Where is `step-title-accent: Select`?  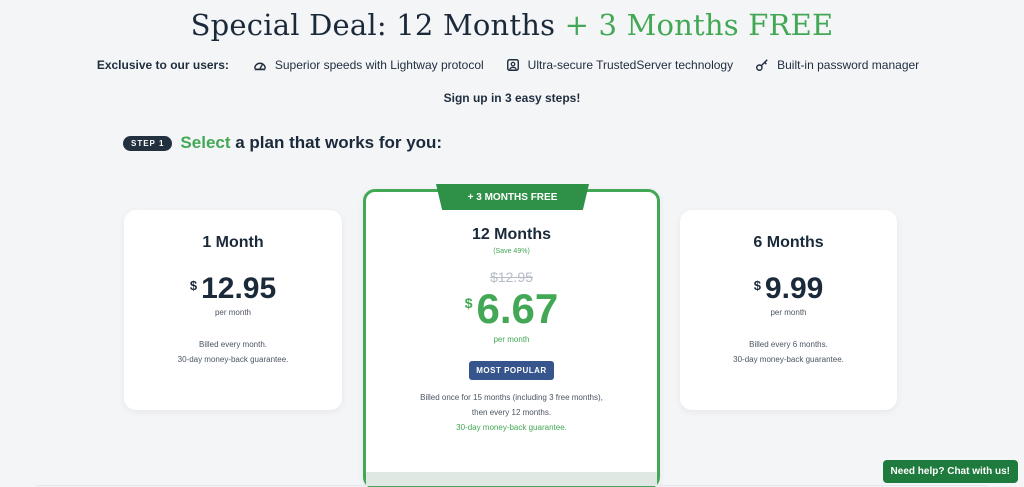 step-title-accent: Select is located at coordinates (205, 142).